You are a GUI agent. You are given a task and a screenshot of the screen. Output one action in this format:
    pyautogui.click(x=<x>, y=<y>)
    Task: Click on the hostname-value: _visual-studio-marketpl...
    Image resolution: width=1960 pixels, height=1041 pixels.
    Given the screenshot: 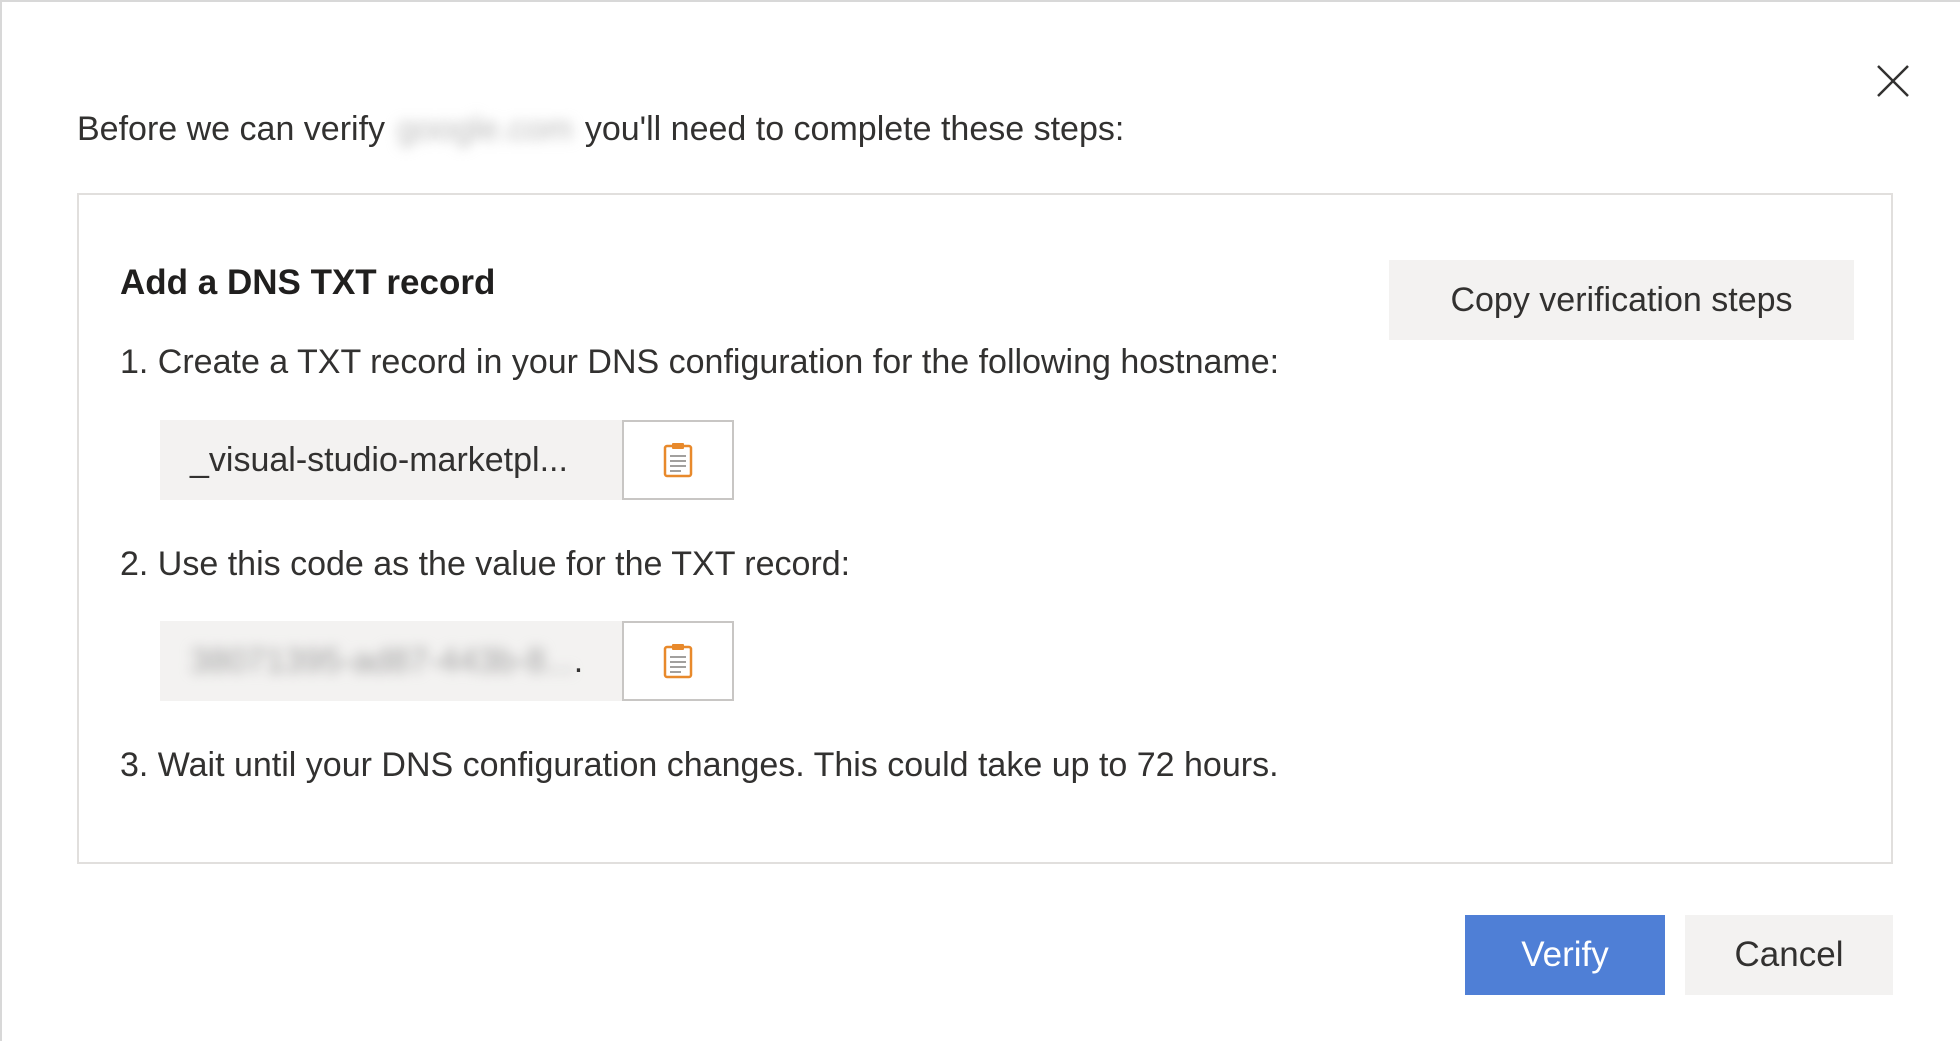 What is the action you would take?
    pyautogui.click(x=379, y=460)
    